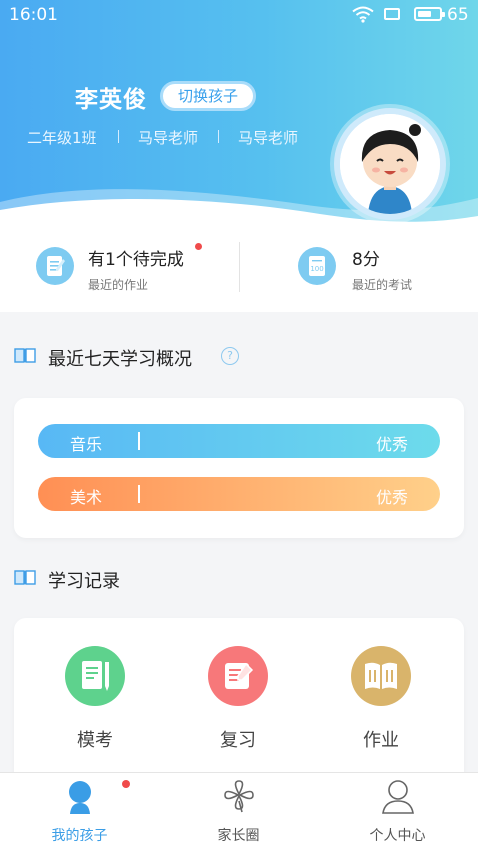 Image resolution: width=478 pixels, height=851 pixels. I want to click on subject-bar-music: 音乐 优秀, so click(239, 441).